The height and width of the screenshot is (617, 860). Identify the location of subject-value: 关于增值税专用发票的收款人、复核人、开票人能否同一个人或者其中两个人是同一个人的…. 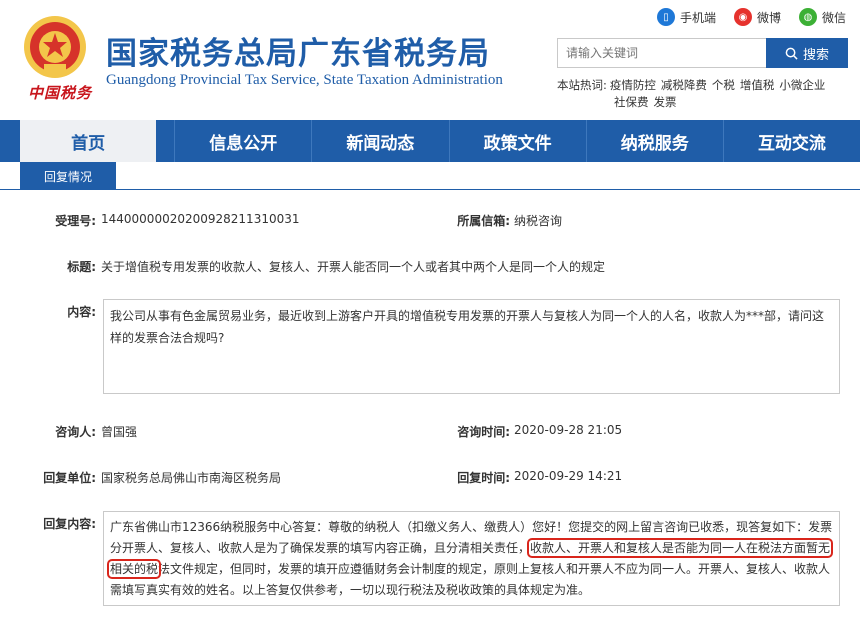
(353, 267).